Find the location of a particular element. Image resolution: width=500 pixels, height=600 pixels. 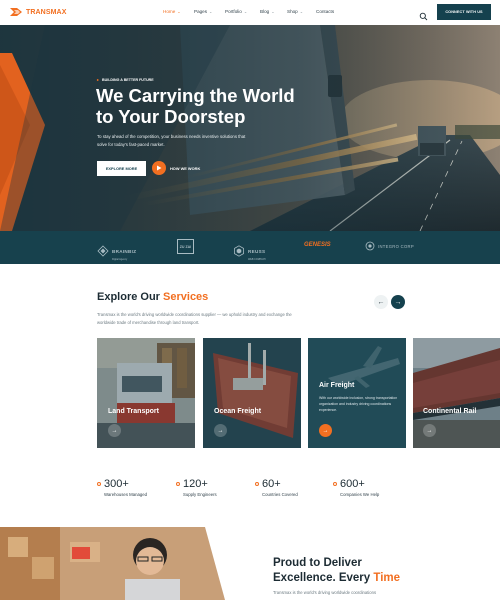

nav-label: Blog is located at coordinates (265, 11).